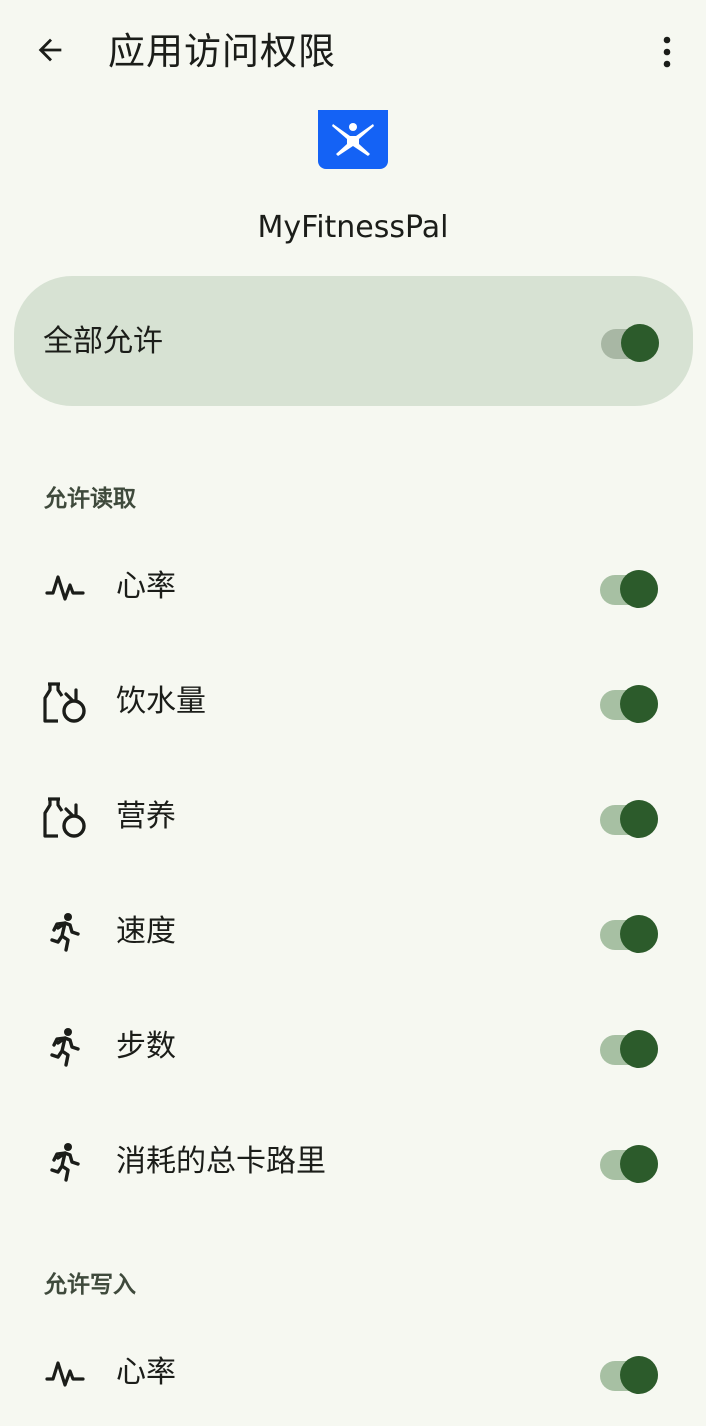 Image resolution: width=706 pixels, height=1426 pixels. I want to click on allow-all-switch, so click(631, 343).